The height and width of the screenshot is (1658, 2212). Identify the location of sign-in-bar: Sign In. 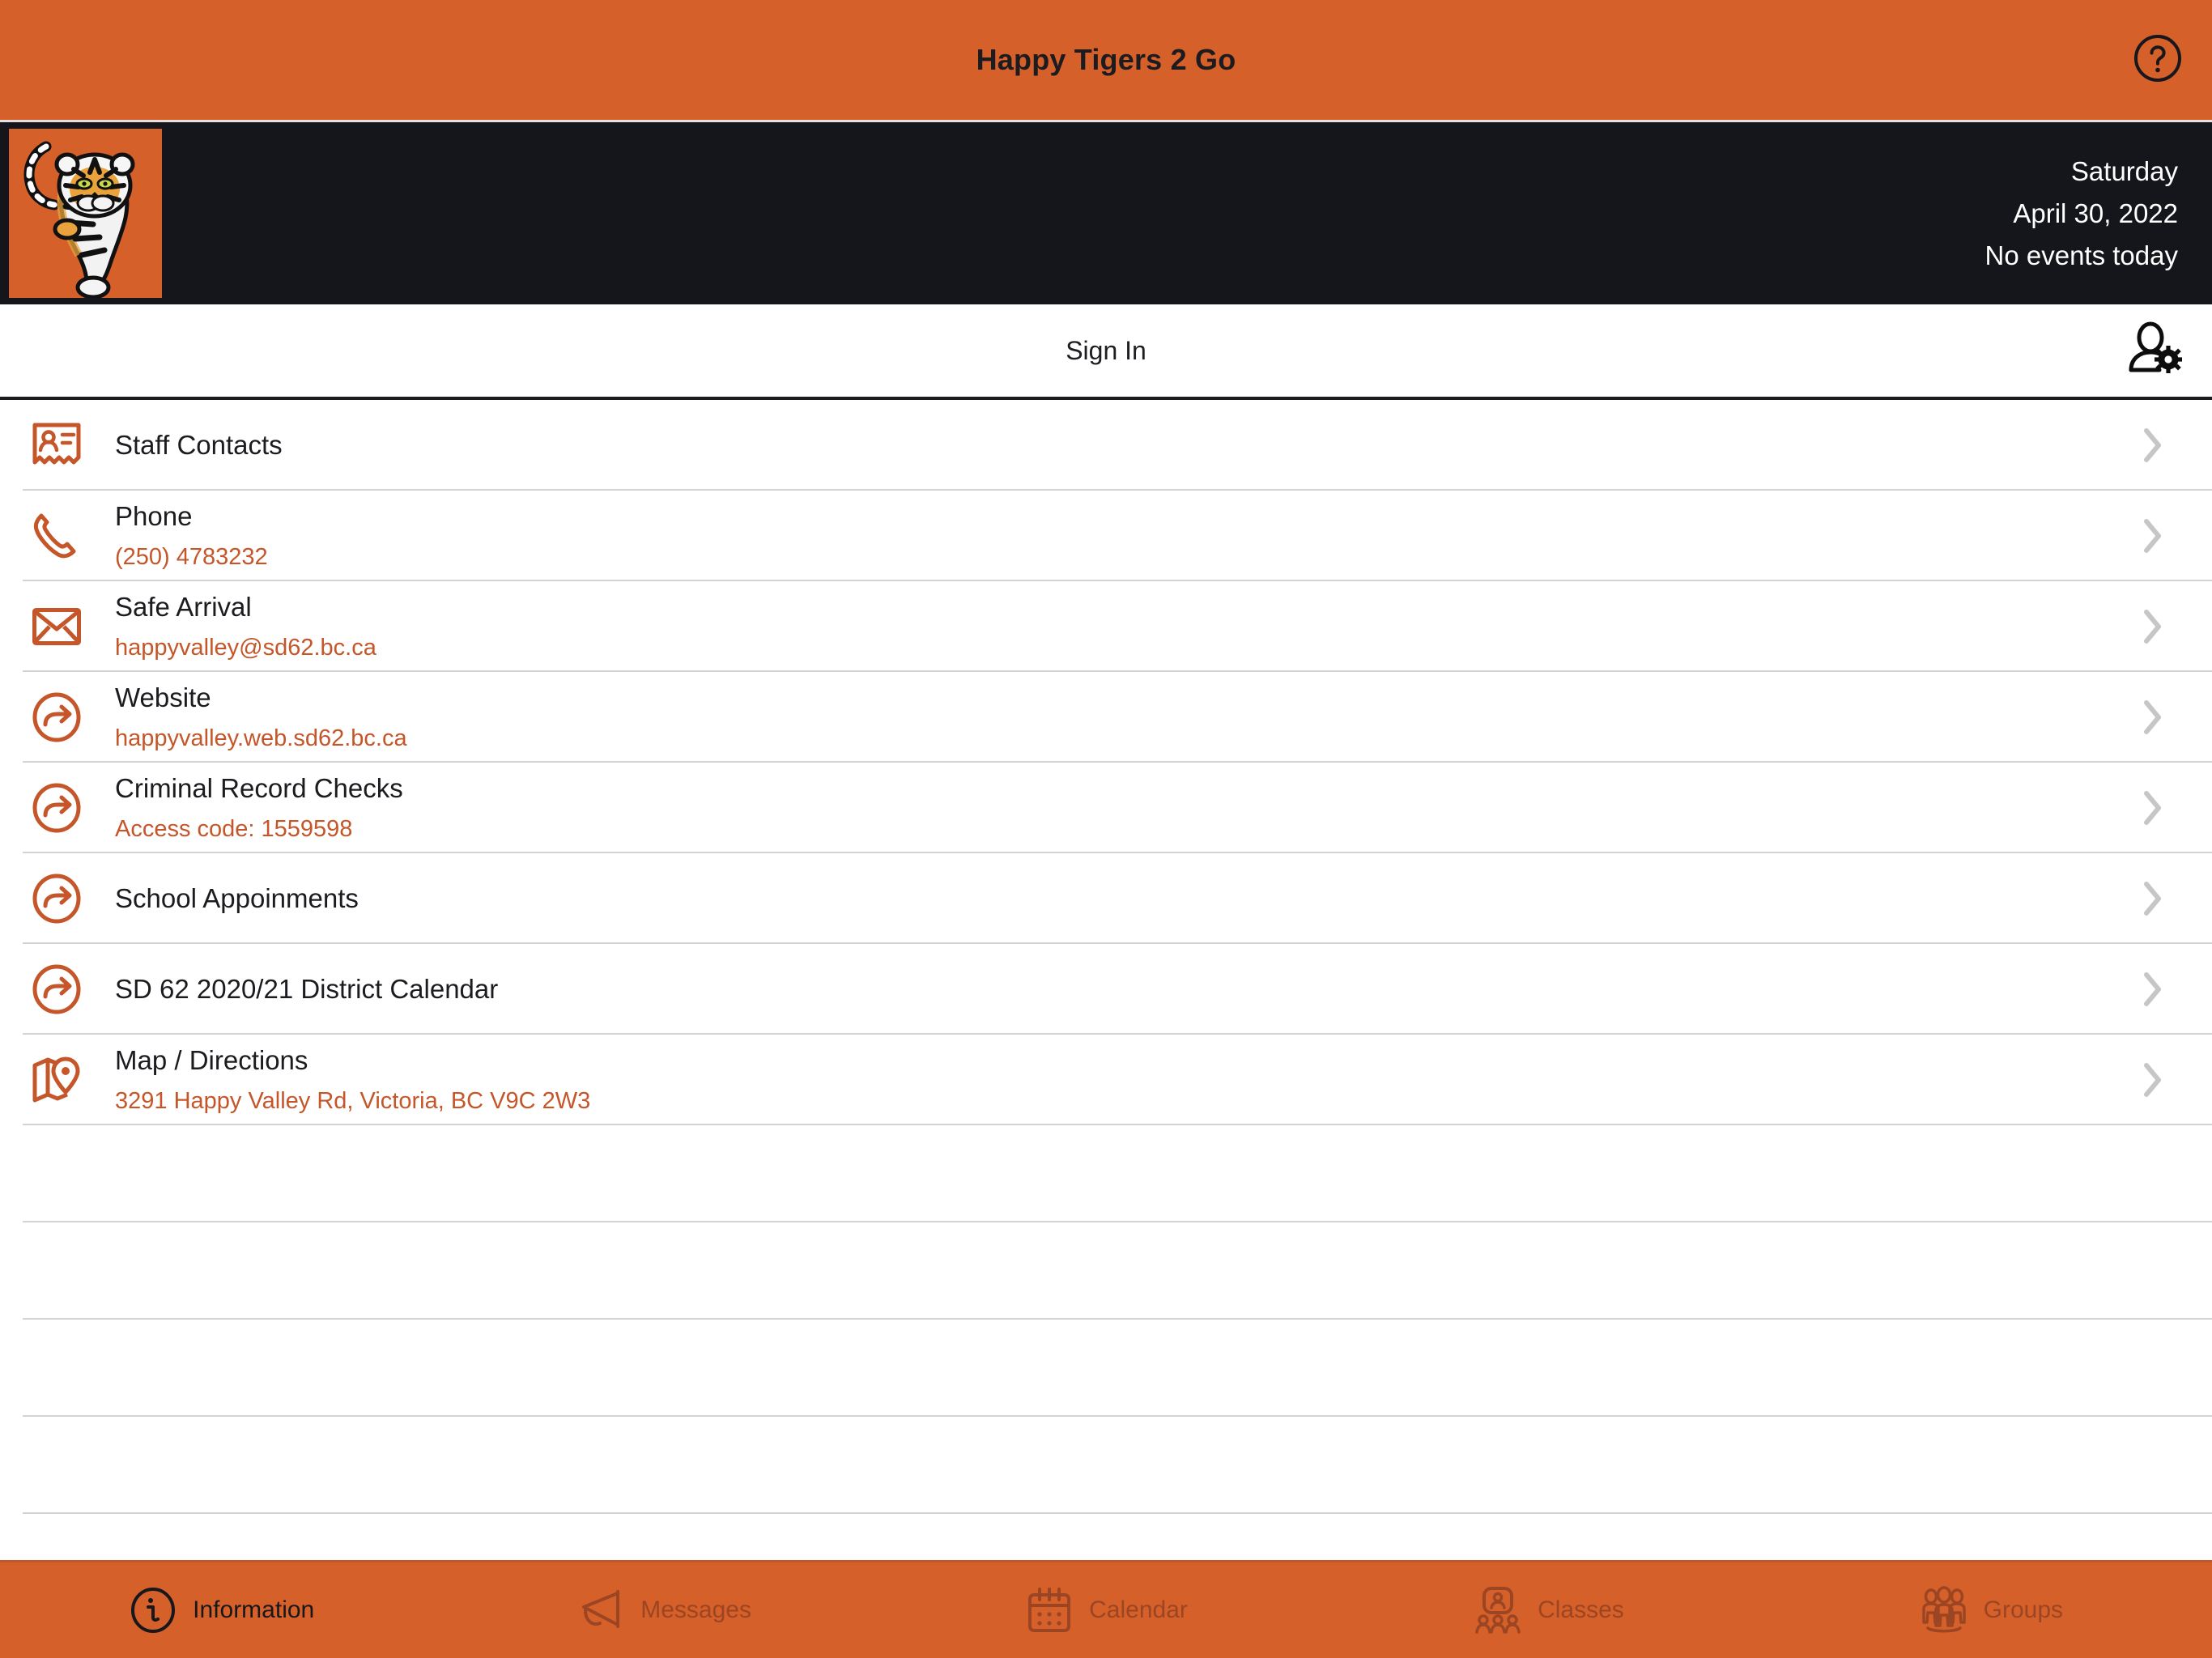
(1106, 352).